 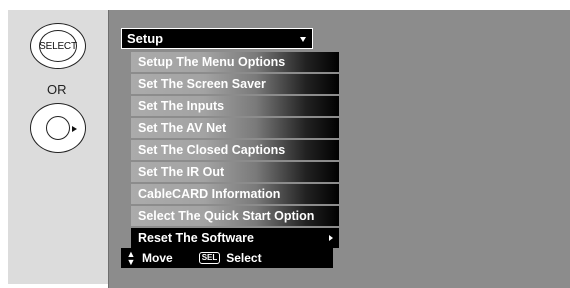 I want to click on move-hint-label: Move, so click(x=157, y=258).